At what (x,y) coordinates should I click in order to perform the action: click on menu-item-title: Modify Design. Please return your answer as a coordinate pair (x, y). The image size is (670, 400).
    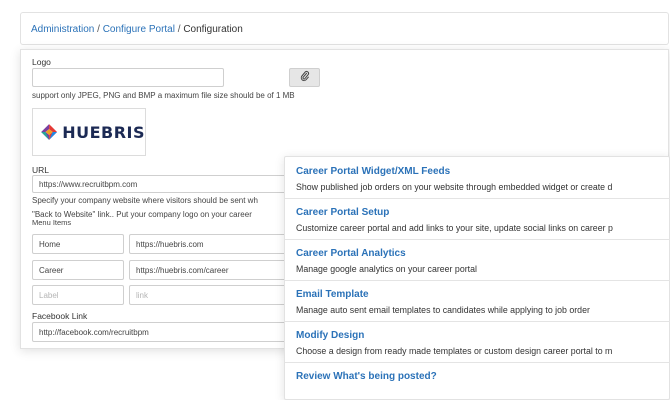
    Looking at the image, I should click on (483, 335).